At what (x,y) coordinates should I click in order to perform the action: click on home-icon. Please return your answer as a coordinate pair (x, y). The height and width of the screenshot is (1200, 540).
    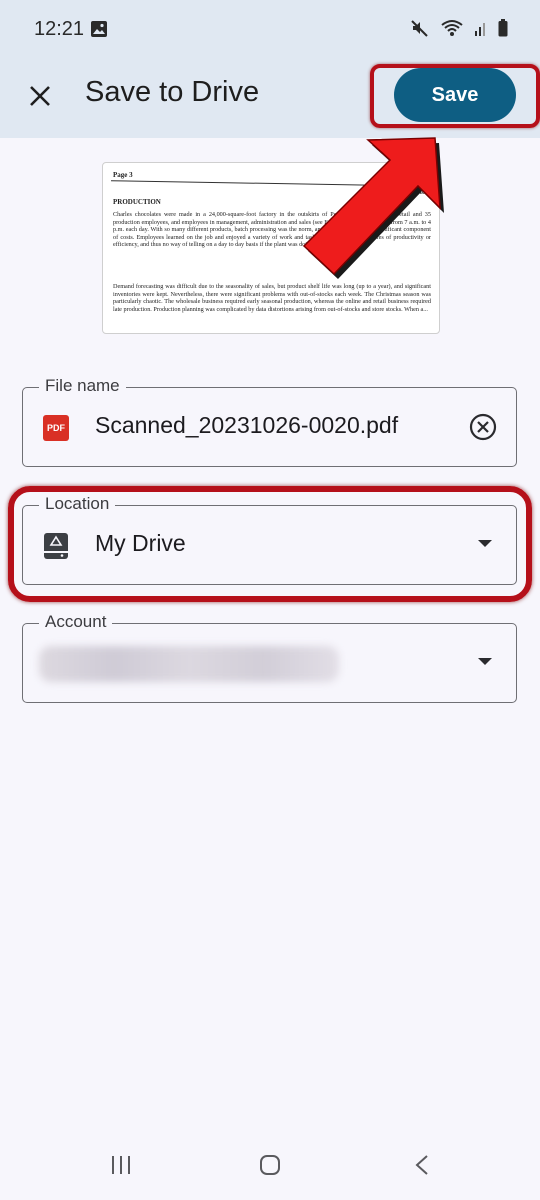
    Looking at the image, I should click on (270, 1165).